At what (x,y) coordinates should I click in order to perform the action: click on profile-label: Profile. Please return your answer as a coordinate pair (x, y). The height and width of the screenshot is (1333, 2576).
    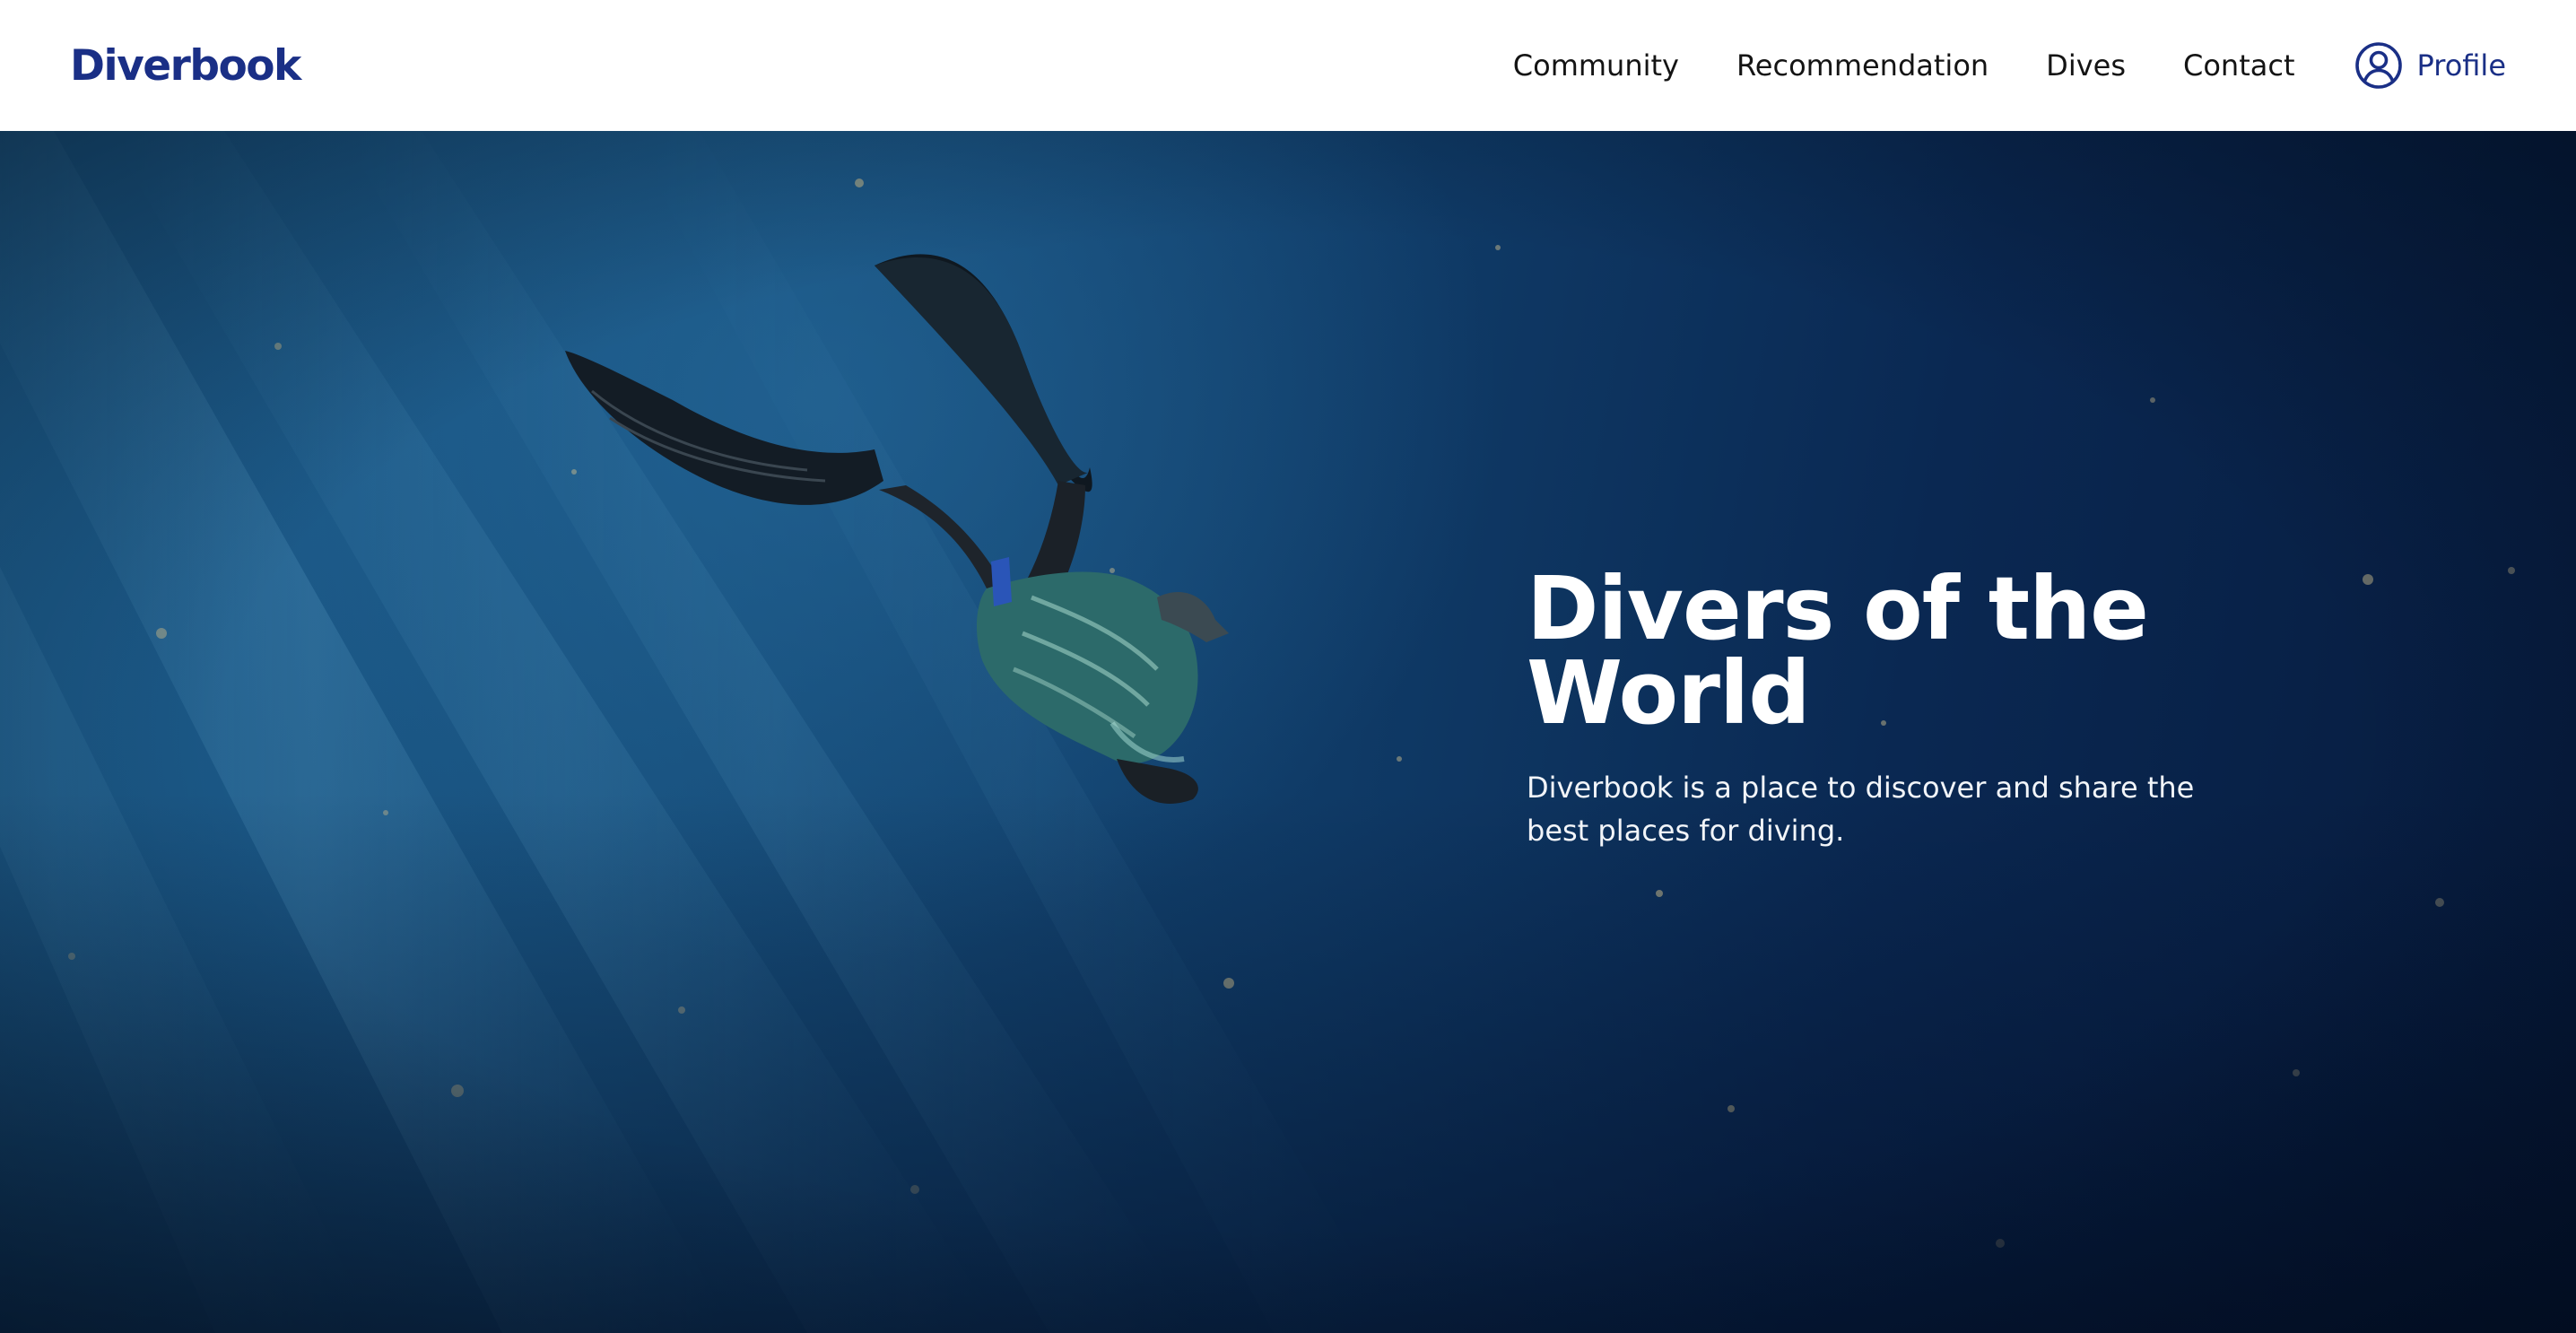
    Looking at the image, I should click on (2461, 65).